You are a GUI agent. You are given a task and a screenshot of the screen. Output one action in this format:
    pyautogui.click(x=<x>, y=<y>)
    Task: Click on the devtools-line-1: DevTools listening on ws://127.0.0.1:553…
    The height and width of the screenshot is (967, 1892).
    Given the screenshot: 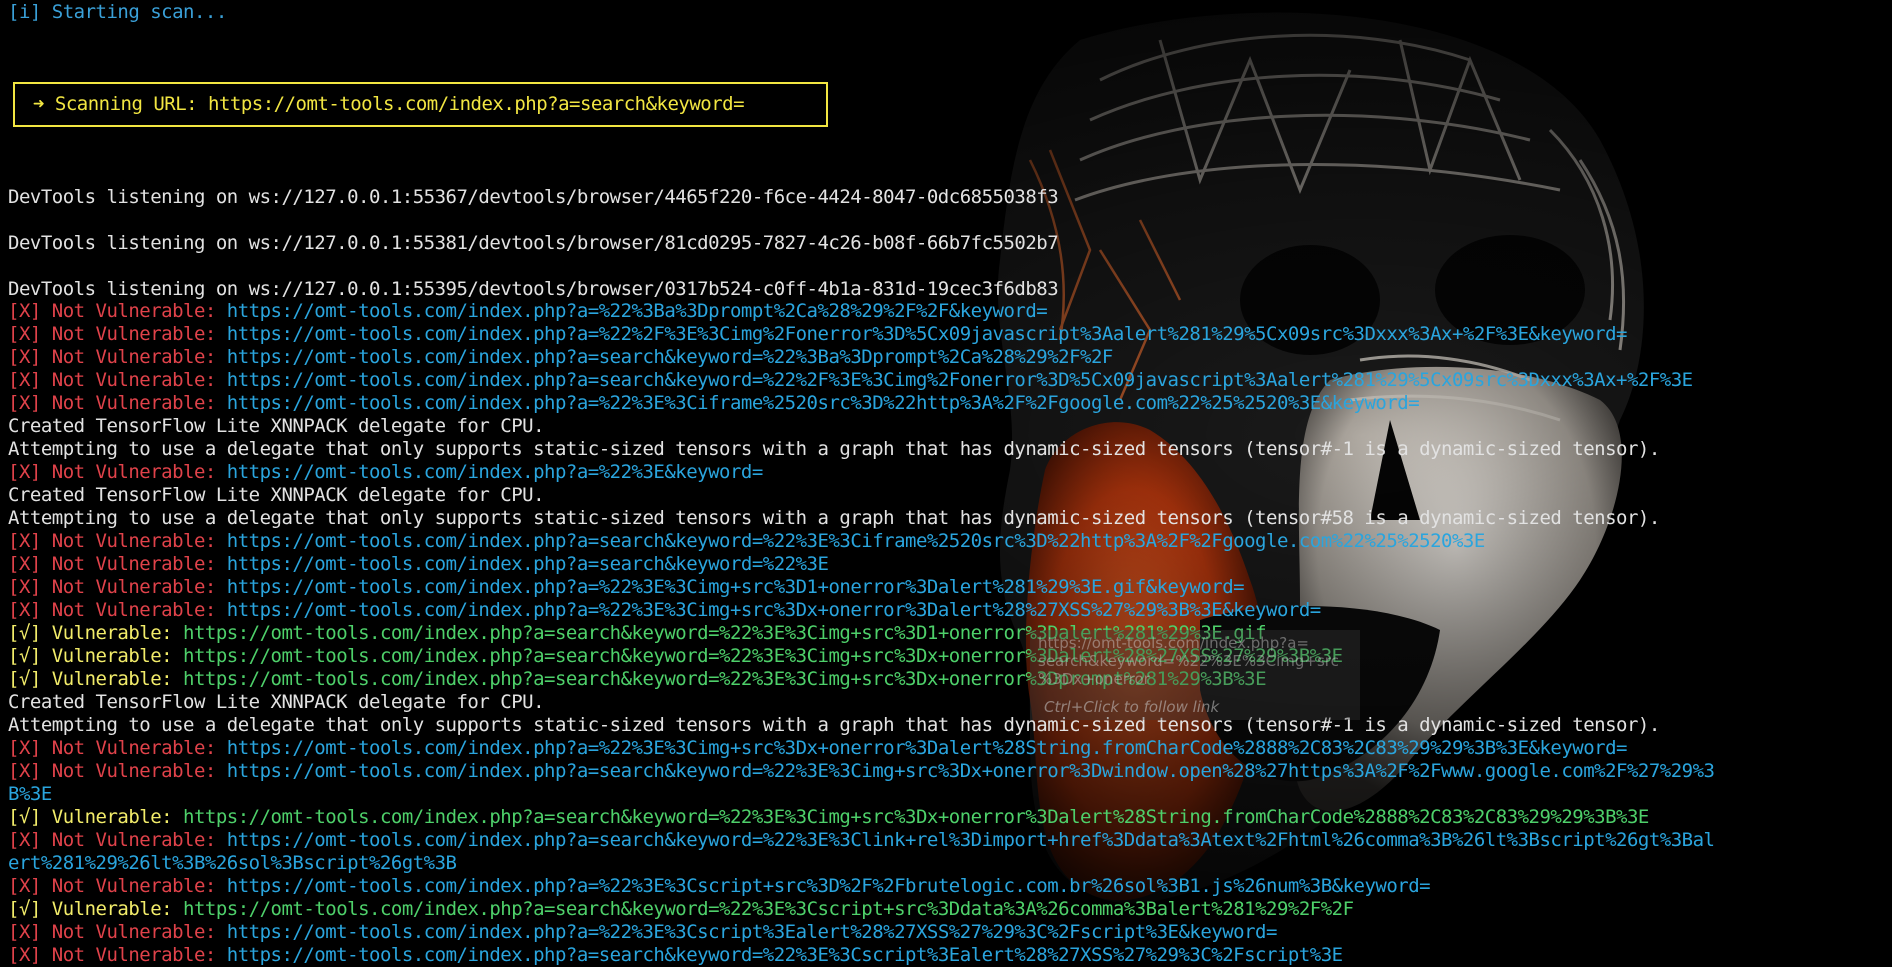 What is the action you would take?
    pyautogui.click(x=533, y=197)
    